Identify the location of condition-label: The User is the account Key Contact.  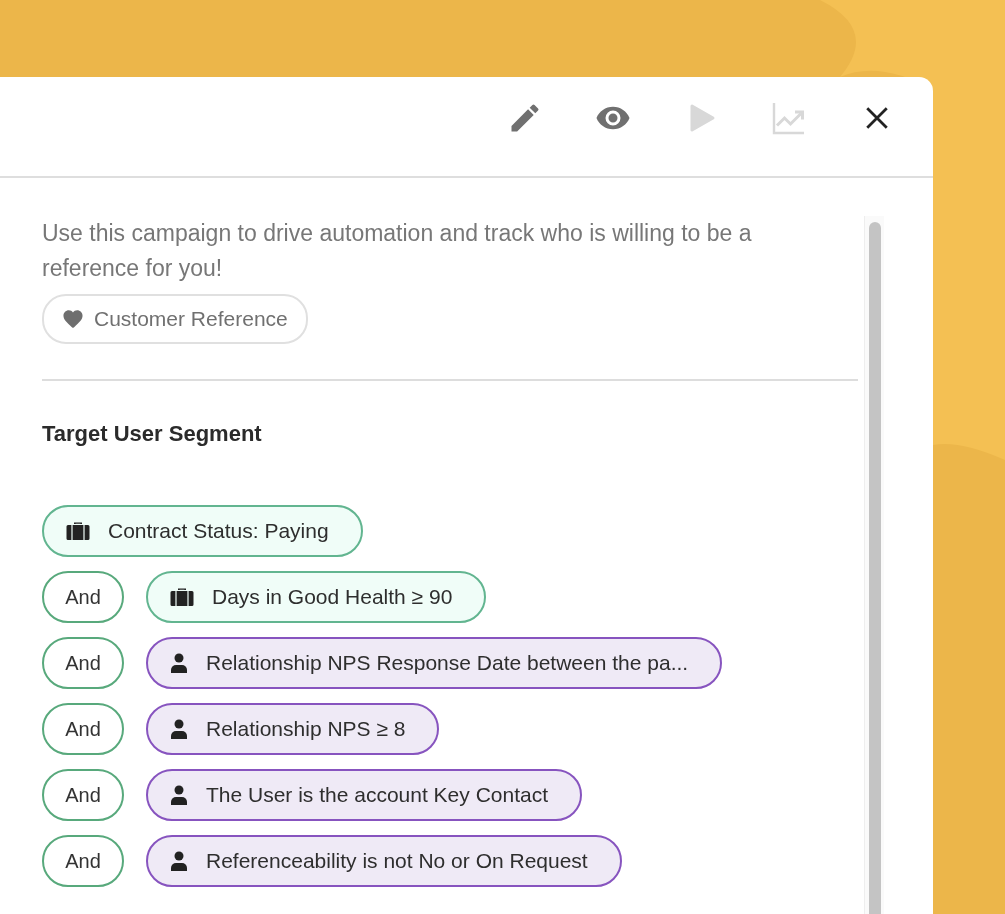
(377, 795).